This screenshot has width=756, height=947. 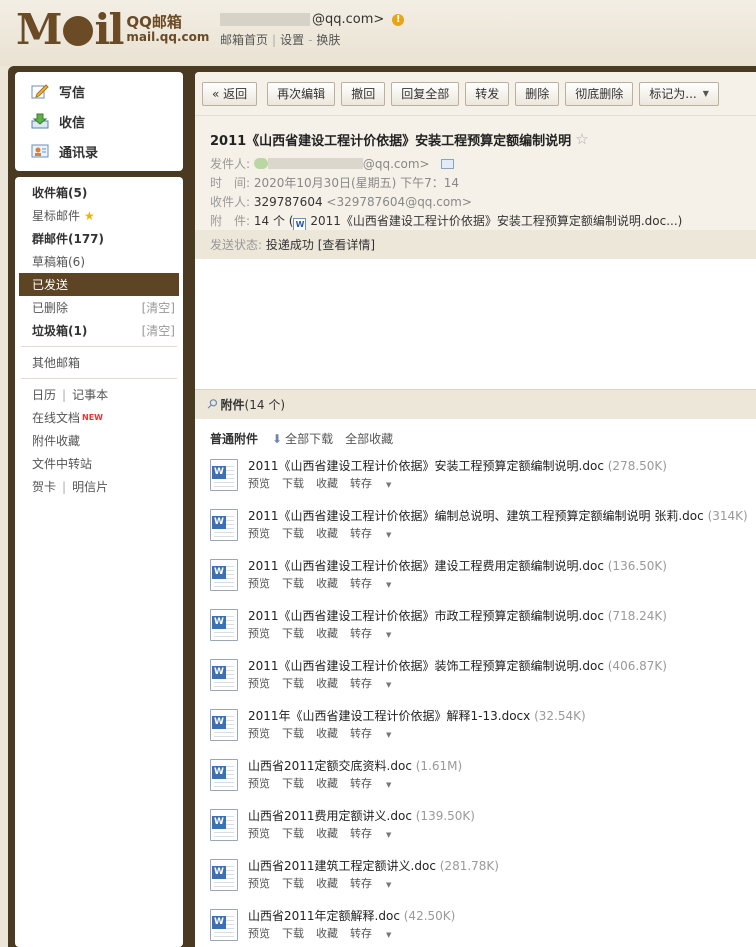 I want to click on clear-deleted-link: [清空], so click(x=158, y=307).